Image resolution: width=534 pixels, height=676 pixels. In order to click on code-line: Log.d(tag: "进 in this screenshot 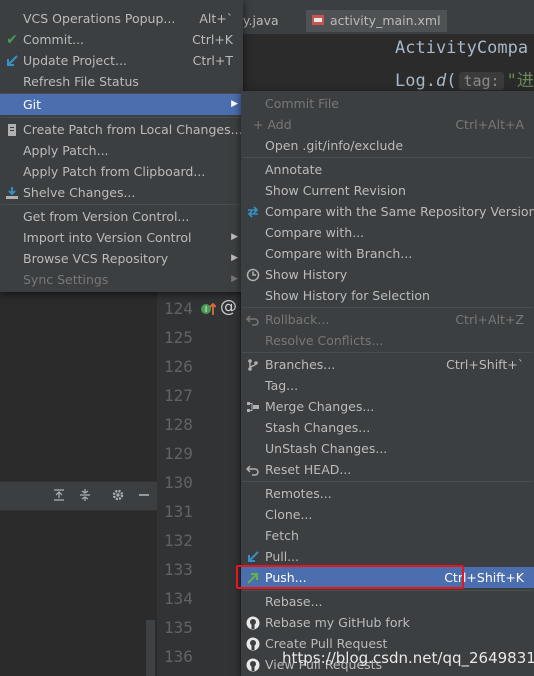, I will do `click(464, 81)`.